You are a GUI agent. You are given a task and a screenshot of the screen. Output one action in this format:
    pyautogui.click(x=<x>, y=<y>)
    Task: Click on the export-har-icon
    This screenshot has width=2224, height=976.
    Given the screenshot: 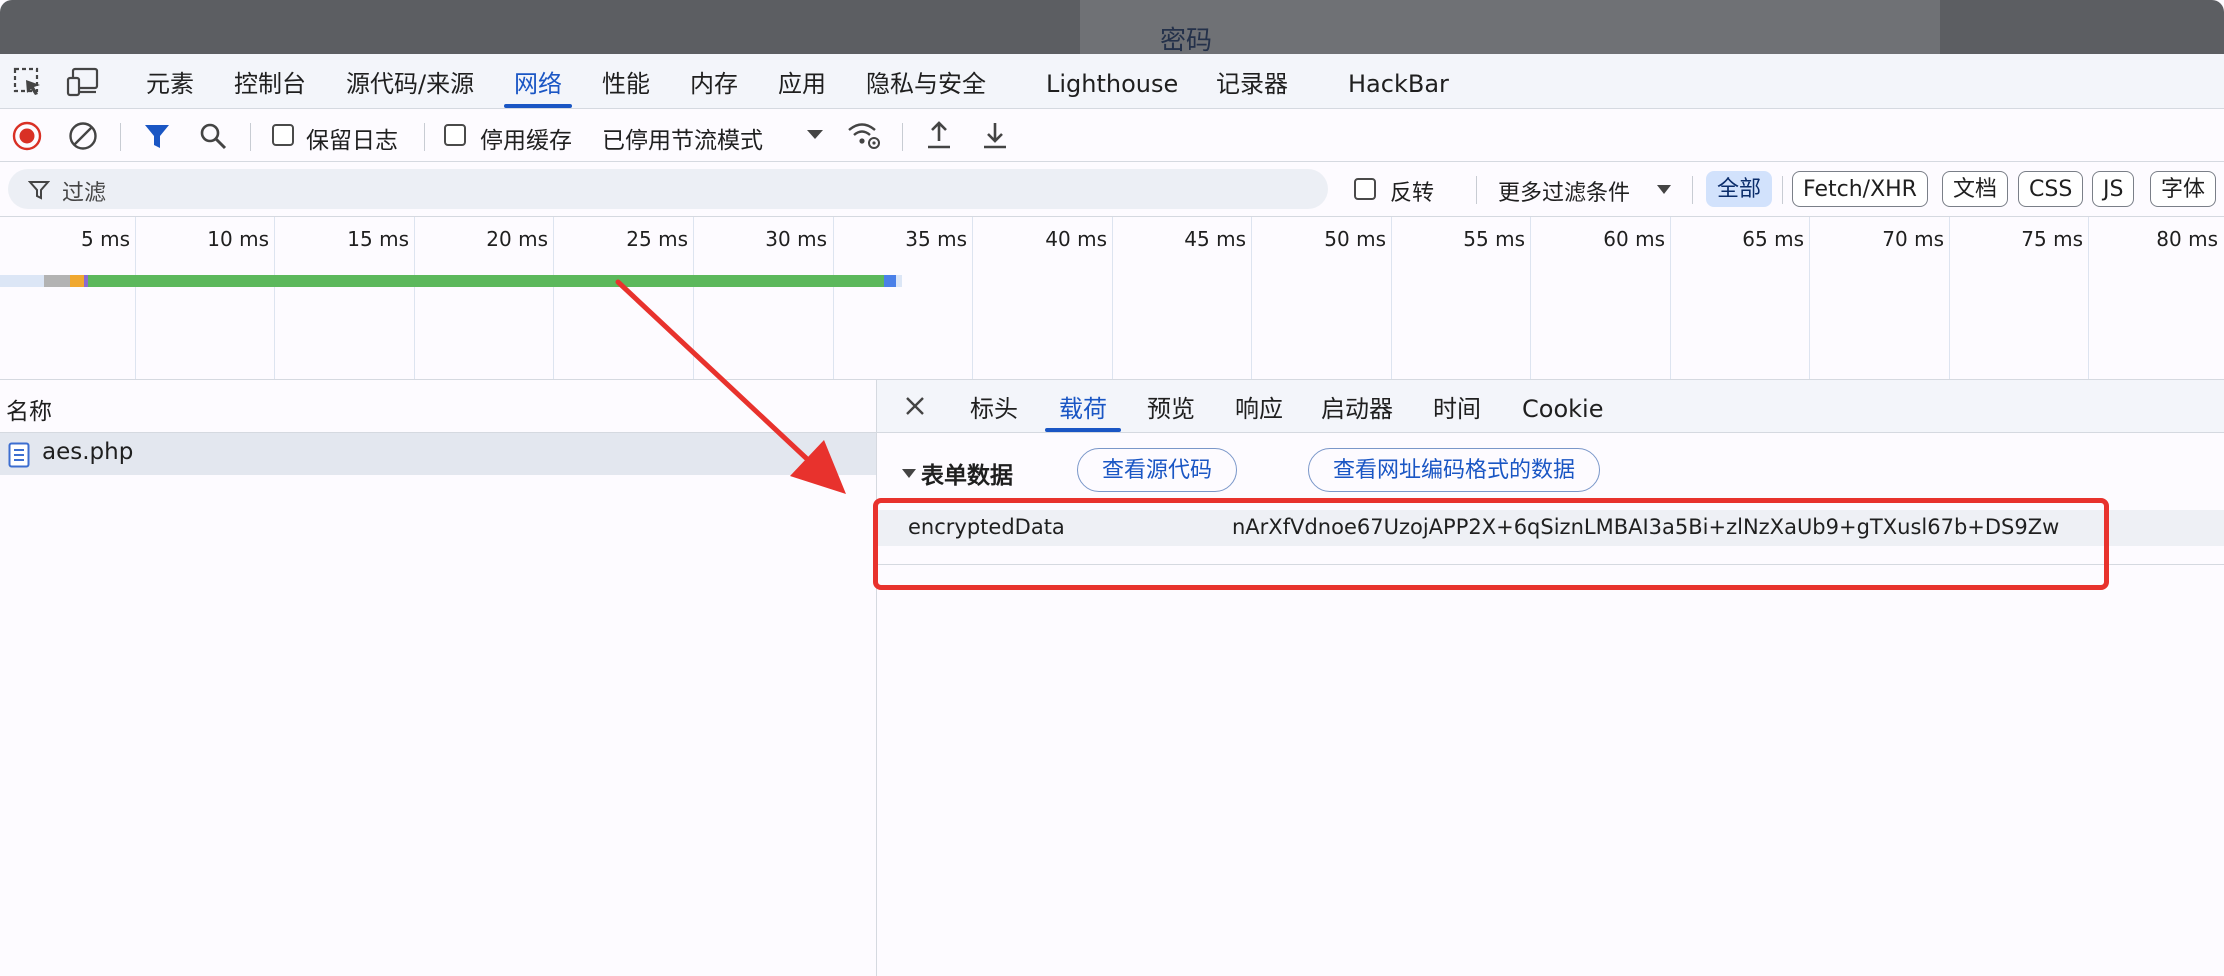 What is the action you would take?
    pyautogui.click(x=995, y=135)
    